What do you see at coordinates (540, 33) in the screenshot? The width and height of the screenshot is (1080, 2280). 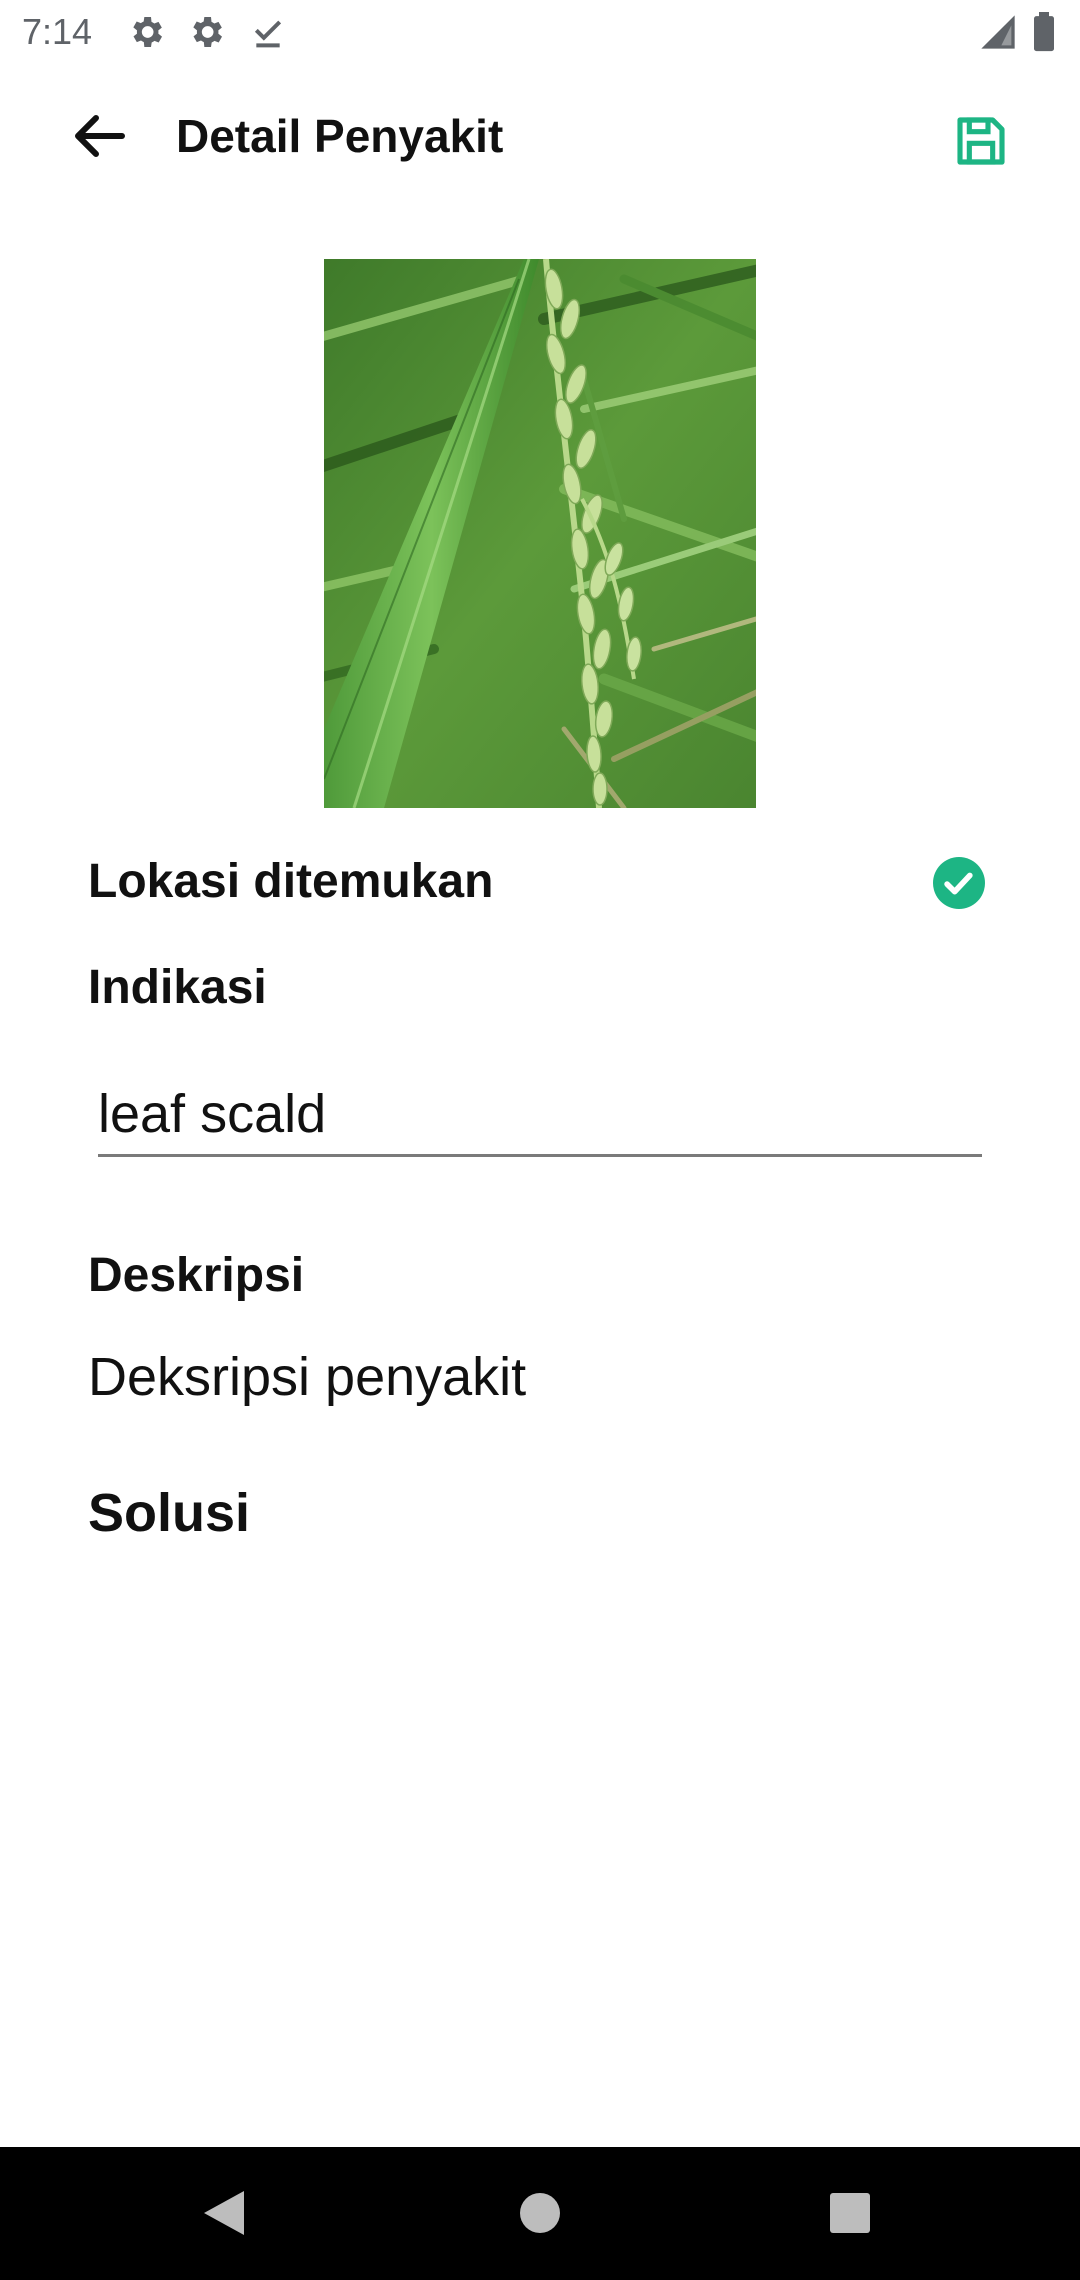 I see `status-bar: 7:14` at bounding box center [540, 33].